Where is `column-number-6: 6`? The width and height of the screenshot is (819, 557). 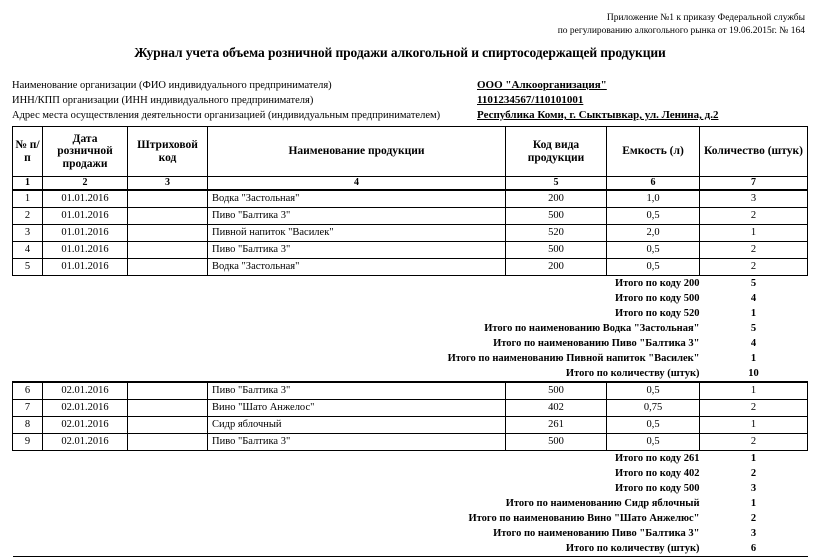 column-number-6: 6 is located at coordinates (653, 183).